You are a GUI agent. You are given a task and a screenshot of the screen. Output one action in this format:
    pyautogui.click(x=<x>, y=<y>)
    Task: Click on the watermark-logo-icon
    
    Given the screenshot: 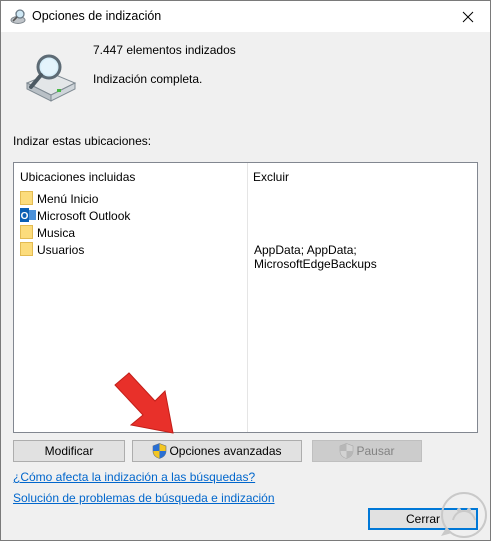 What is the action you would take?
    pyautogui.click(x=464, y=515)
    